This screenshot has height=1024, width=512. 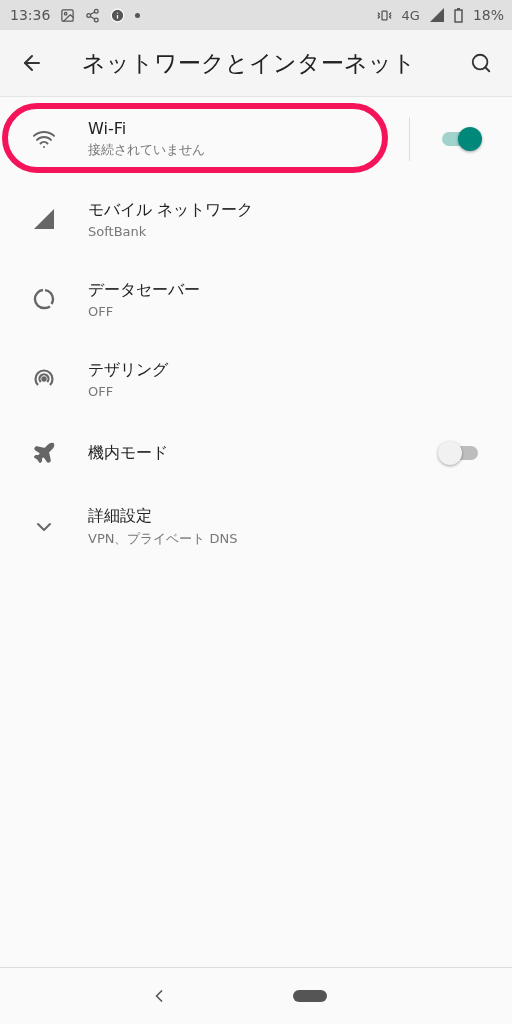 I want to click on search-icon, so click(x=481, y=63).